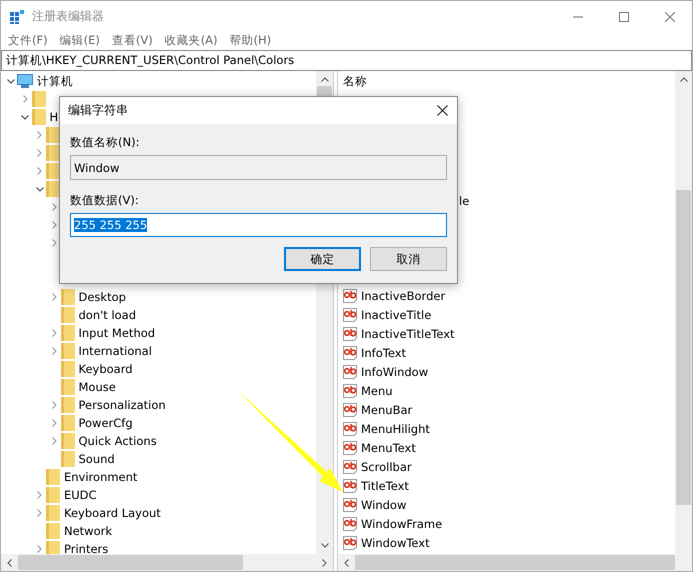 This screenshot has width=693, height=572. Describe the element at coordinates (55, 81) in the screenshot. I see `tree-item: 计算机` at that location.